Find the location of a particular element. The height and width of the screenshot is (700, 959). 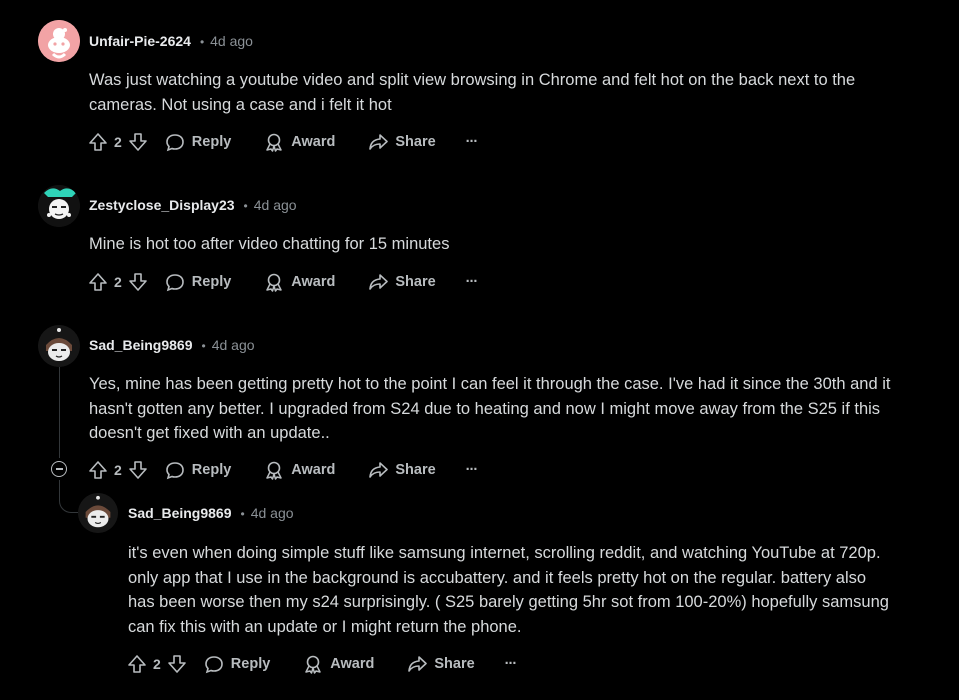

award-icon is located at coordinates (313, 664).